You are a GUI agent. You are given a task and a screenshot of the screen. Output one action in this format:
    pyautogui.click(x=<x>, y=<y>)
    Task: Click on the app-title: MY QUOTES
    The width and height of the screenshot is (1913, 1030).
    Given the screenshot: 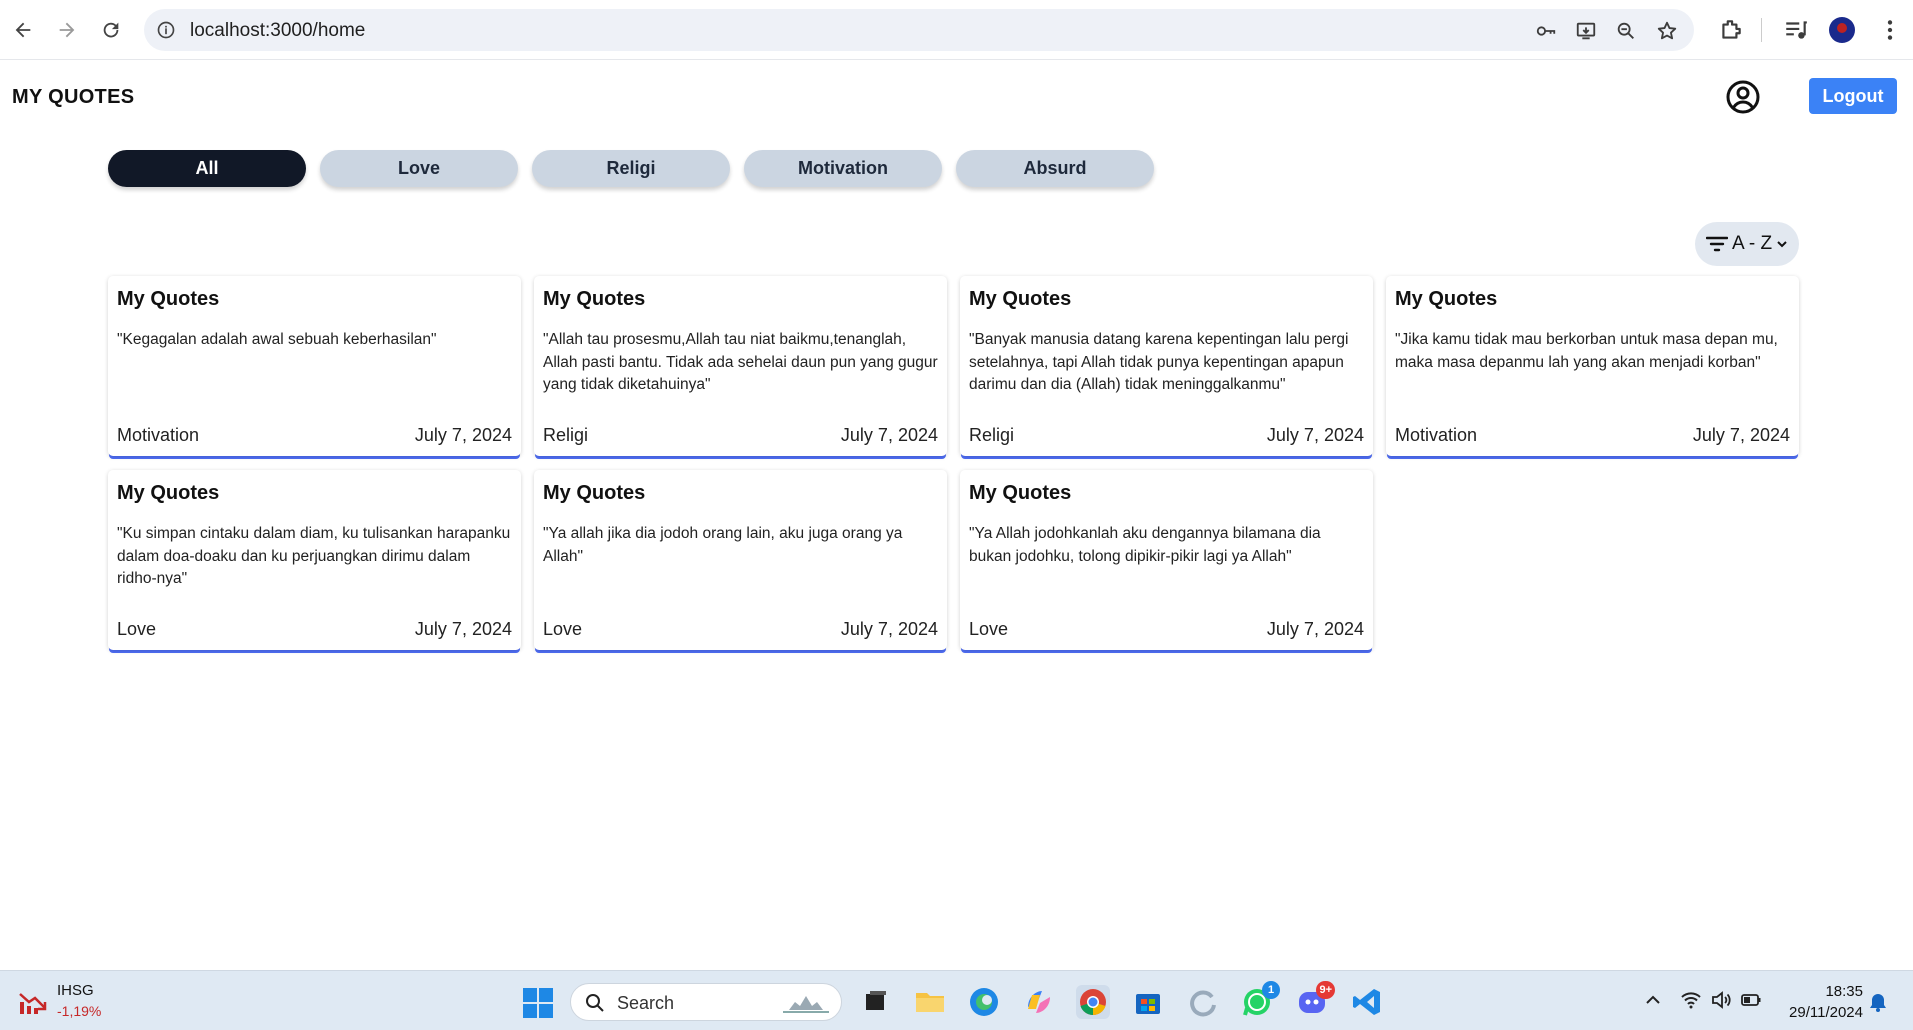 What is the action you would take?
    pyautogui.click(x=73, y=97)
    